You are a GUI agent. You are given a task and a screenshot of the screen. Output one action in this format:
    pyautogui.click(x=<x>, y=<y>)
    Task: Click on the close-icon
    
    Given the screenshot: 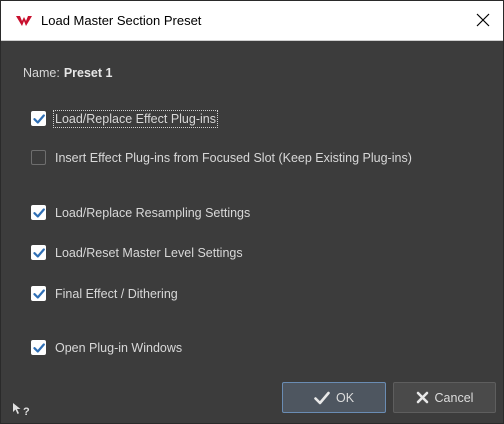 What is the action you would take?
    pyautogui.click(x=483, y=20)
    